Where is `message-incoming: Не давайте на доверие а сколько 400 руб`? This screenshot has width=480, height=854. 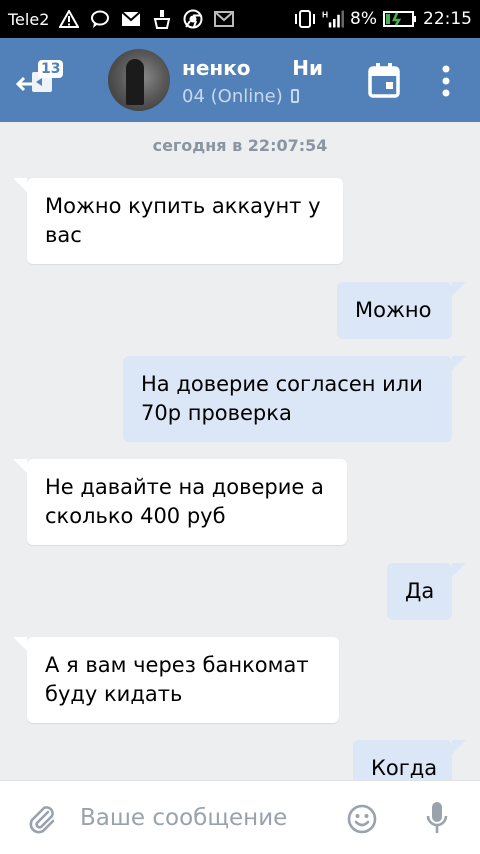 message-incoming: Не давайте на доверие а сколько 400 руб is located at coordinates (180, 502).